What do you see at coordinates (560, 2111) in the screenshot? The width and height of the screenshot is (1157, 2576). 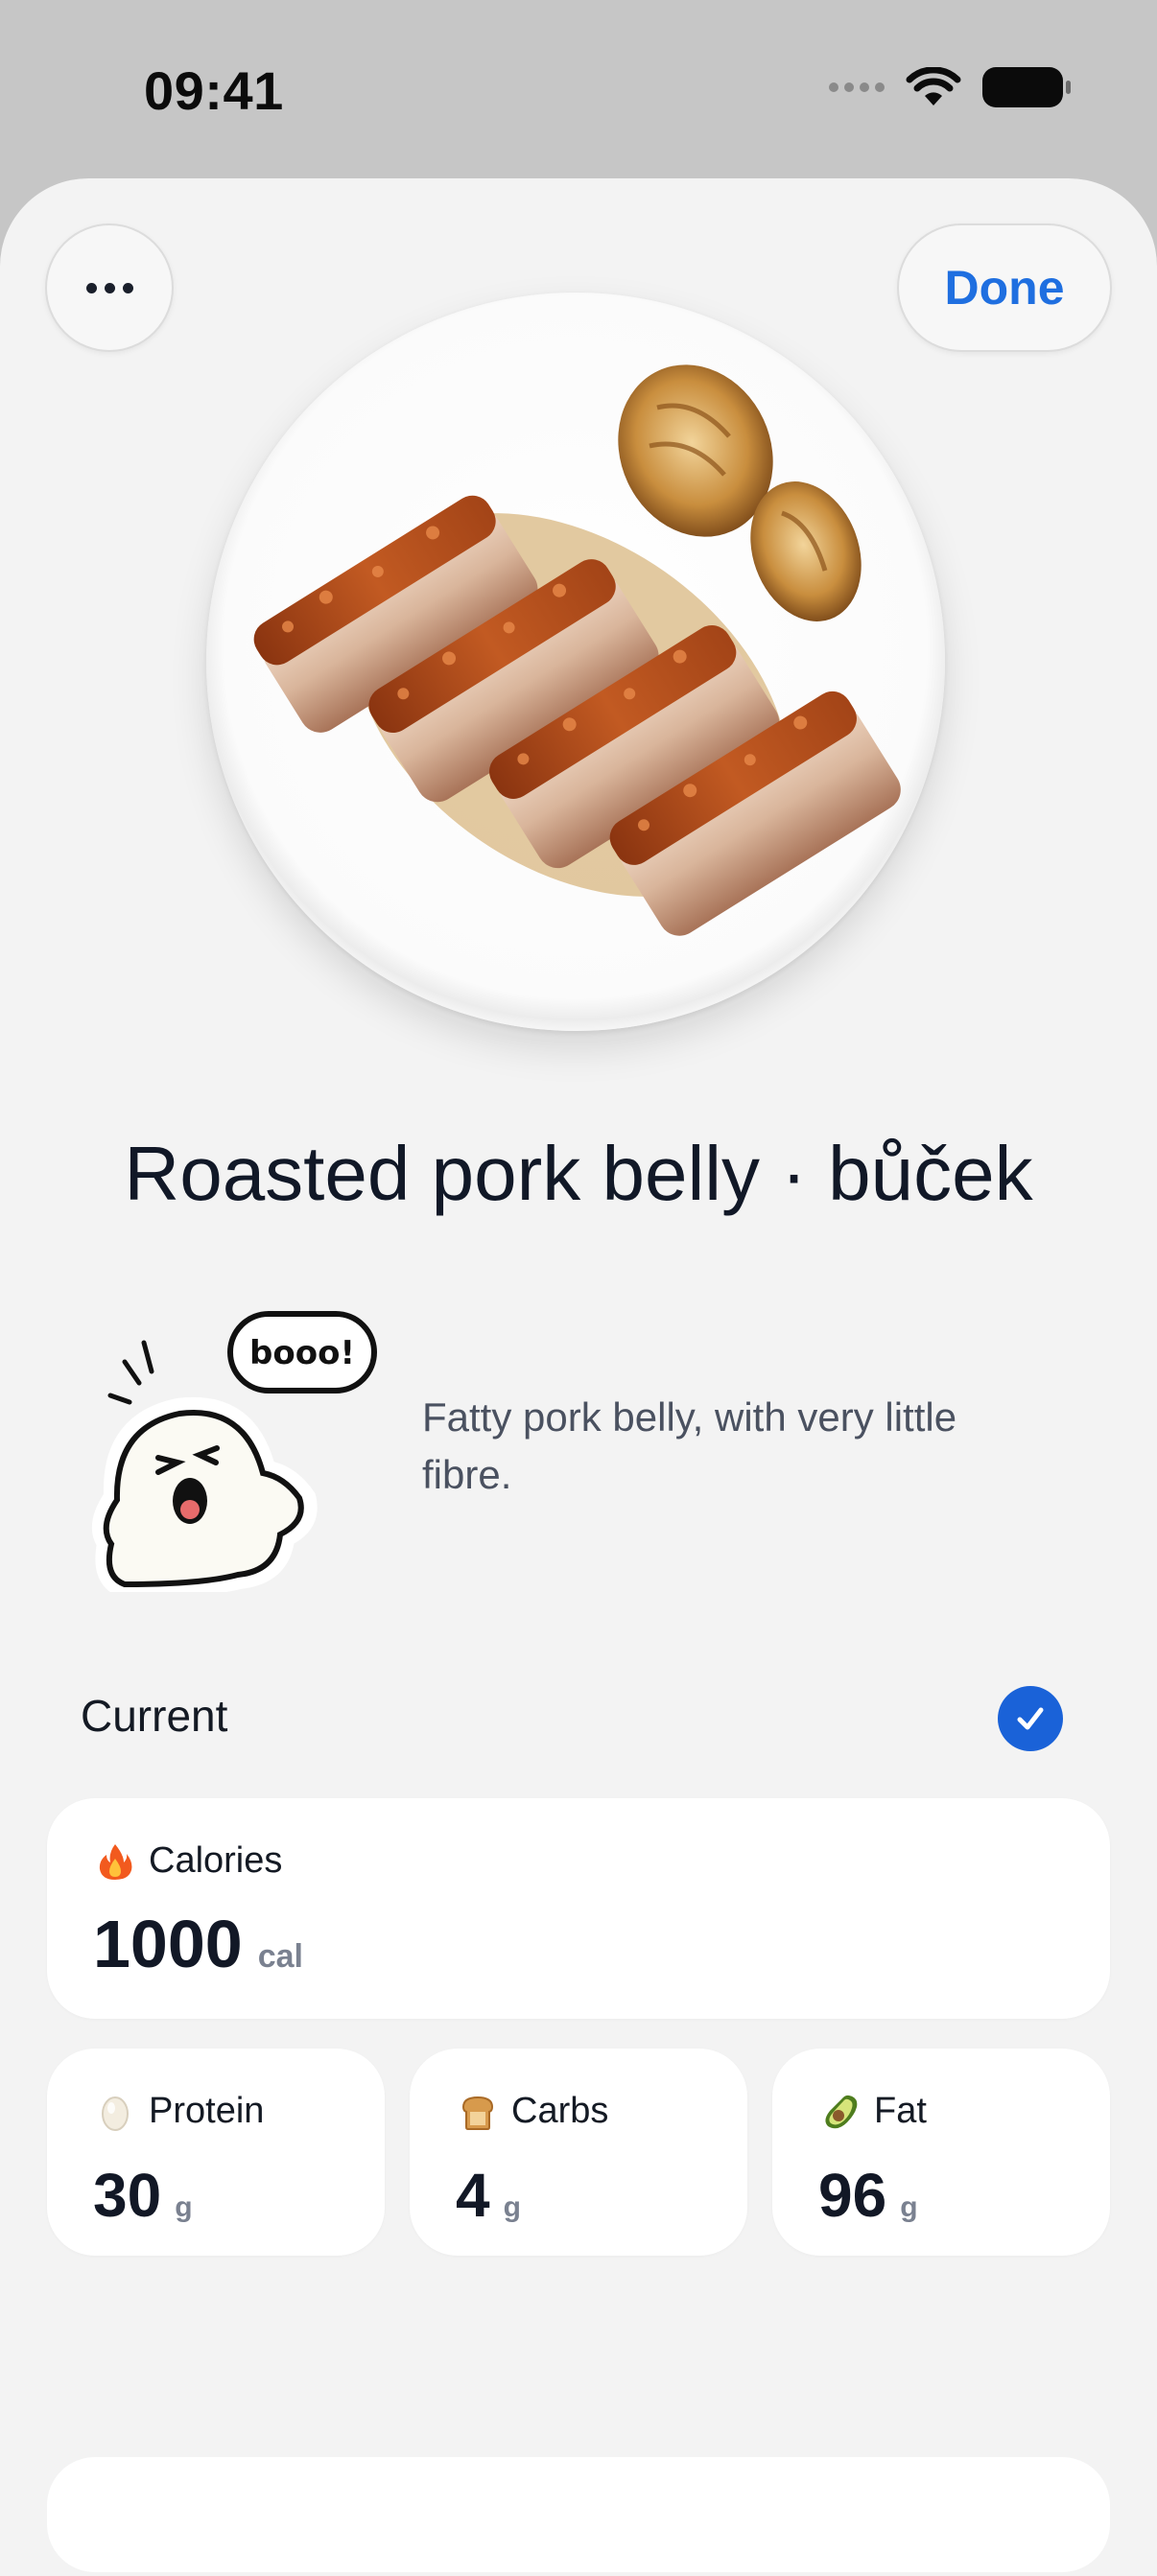 I see `carbs-label: Carbs` at bounding box center [560, 2111].